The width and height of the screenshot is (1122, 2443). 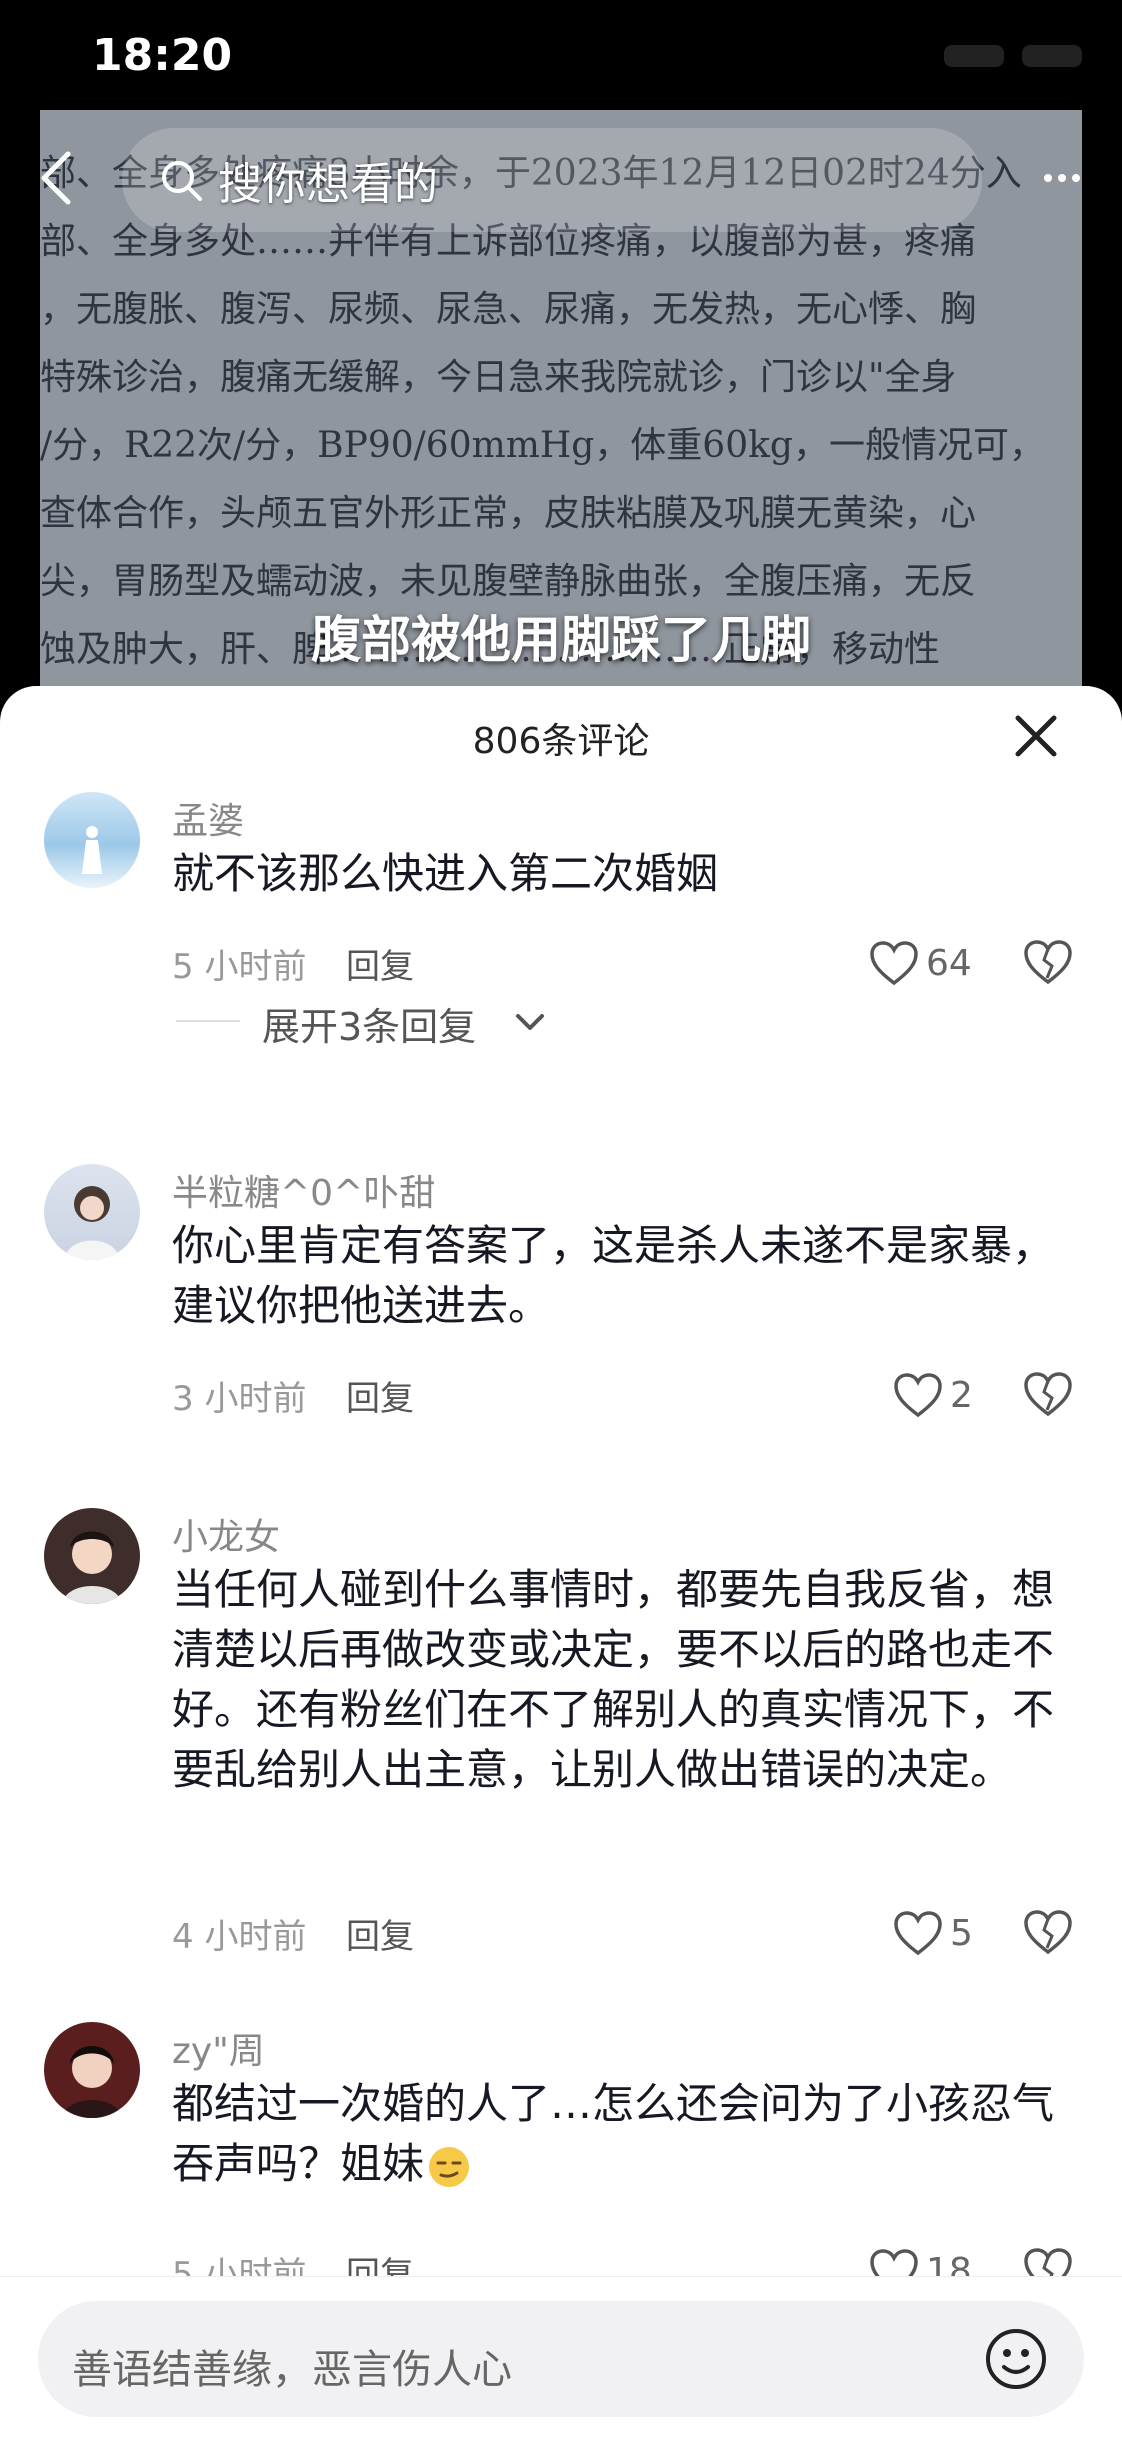 What do you see at coordinates (530, 1022) in the screenshot?
I see `chevron-down-icon` at bounding box center [530, 1022].